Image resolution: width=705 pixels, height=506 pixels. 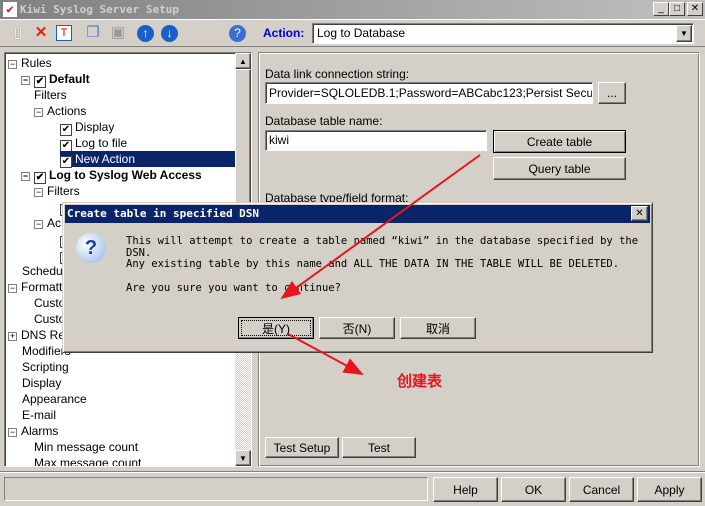 I want to click on annotation-arrows, so click(x=380, y=264).